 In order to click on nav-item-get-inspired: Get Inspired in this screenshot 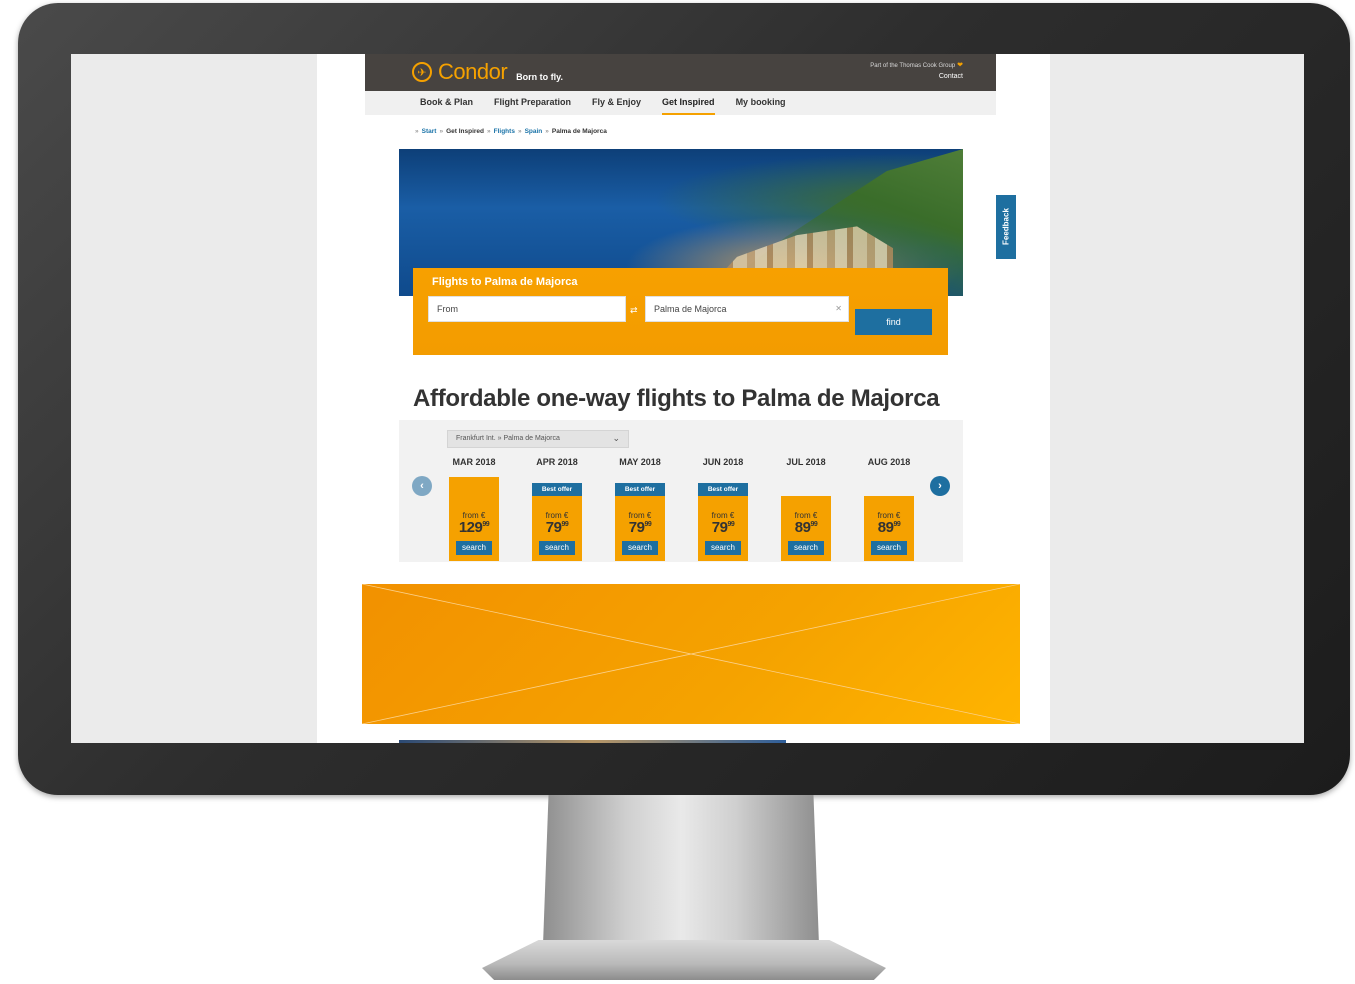, I will do `click(688, 103)`.